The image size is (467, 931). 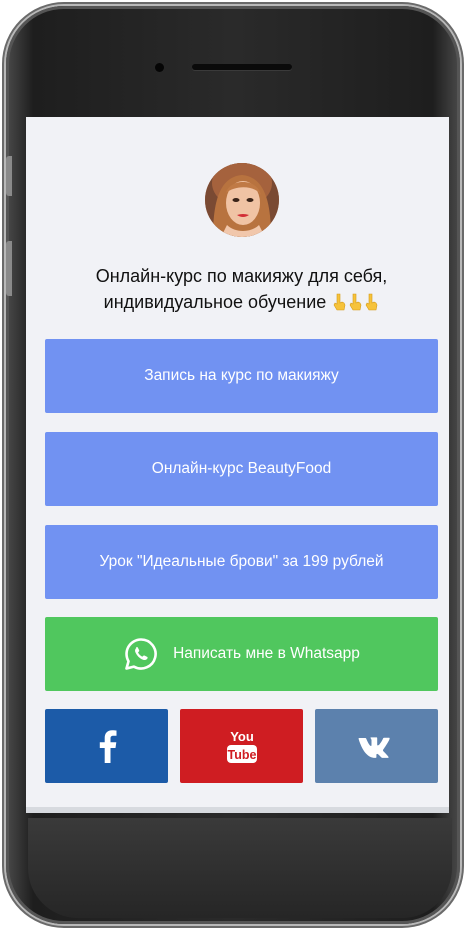 What do you see at coordinates (242, 736) in the screenshot?
I see `youtube-logo-text-top: You` at bounding box center [242, 736].